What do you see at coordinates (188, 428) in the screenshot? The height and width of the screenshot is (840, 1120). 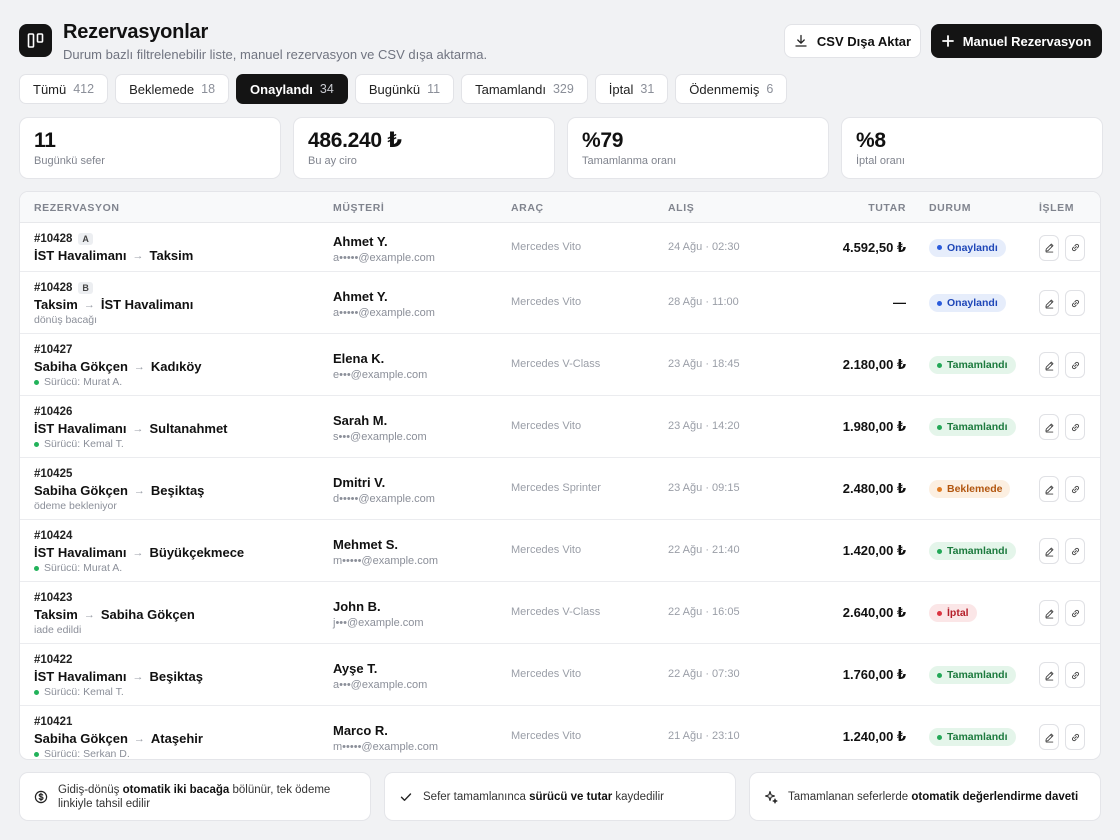 I see `route-to: Sultanahmet` at bounding box center [188, 428].